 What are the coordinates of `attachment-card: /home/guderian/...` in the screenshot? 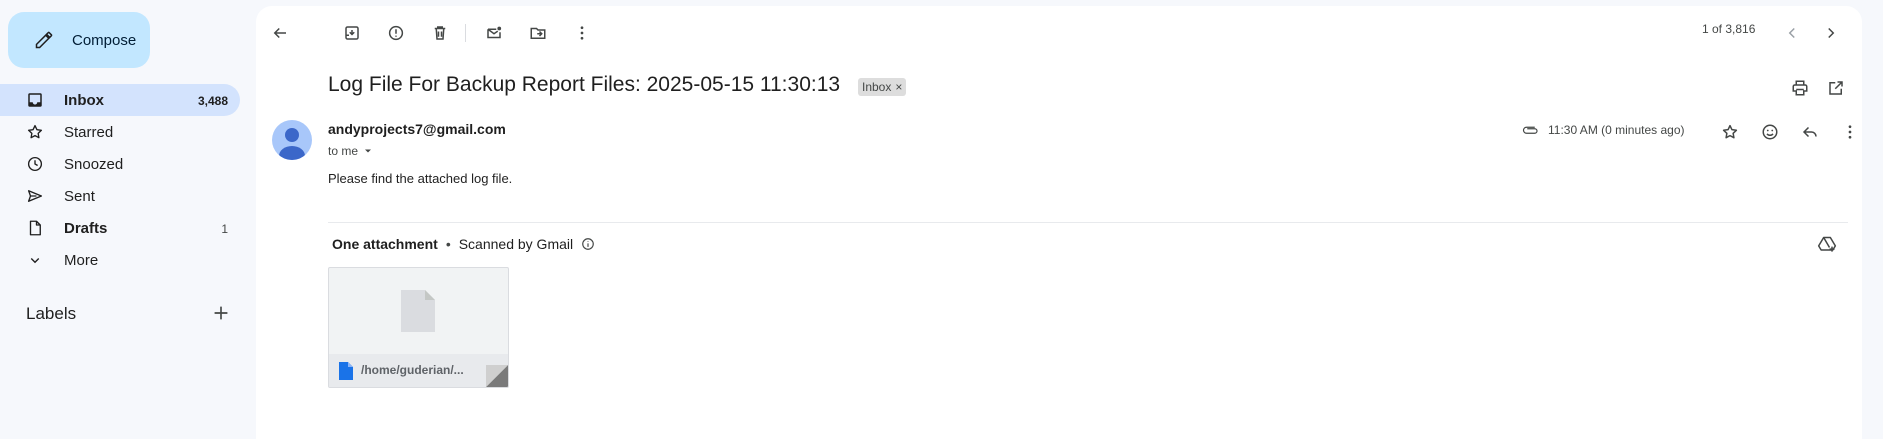 It's located at (418, 327).